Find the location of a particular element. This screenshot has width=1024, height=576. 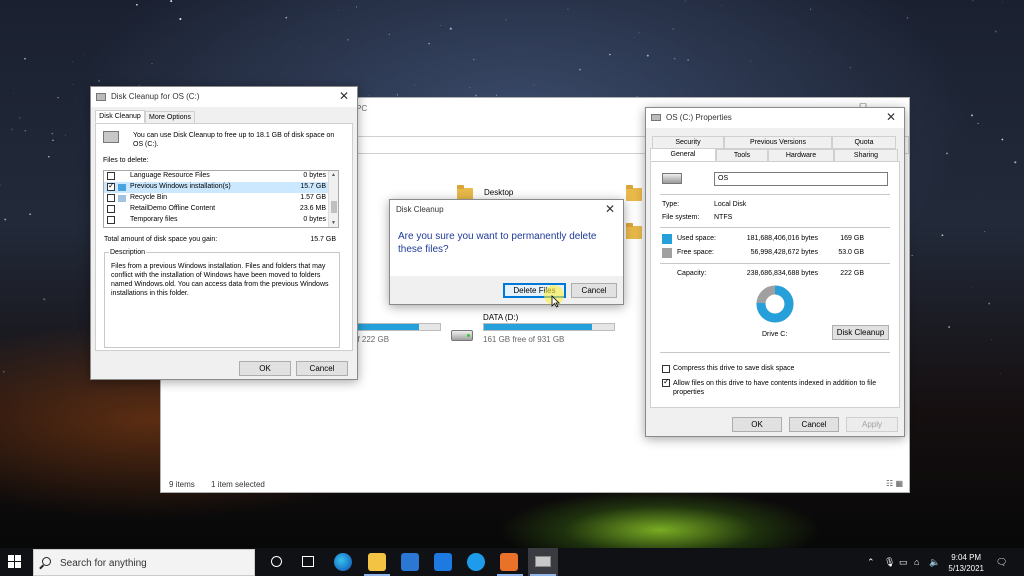

properties-titlebar: OS (C:) Properties ✕ is located at coordinates (775, 118).